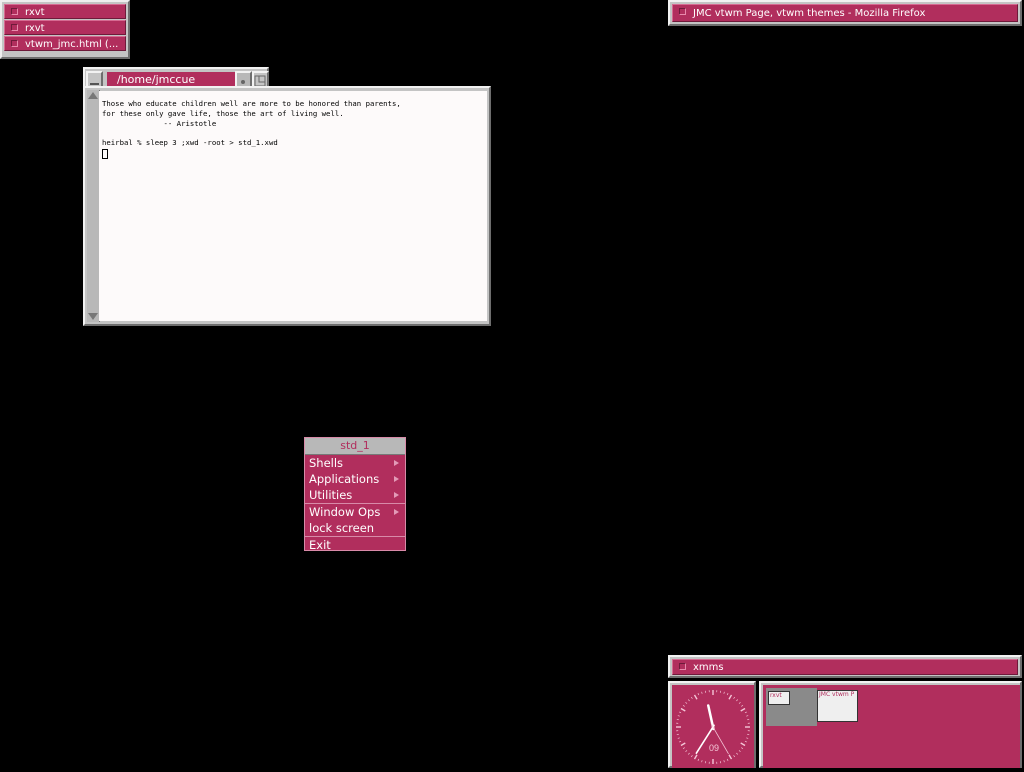 This screenshot has width=1024, height=772. I want to click on clock-icon: 09, so click(713, 726).